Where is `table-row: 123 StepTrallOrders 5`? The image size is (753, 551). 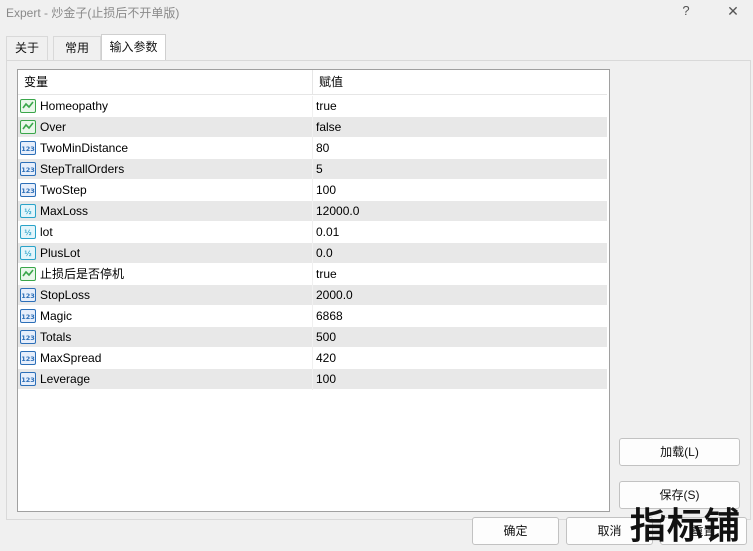 table-row: 123 StepTrallOrders 5 is located at coordinates (312, 169).